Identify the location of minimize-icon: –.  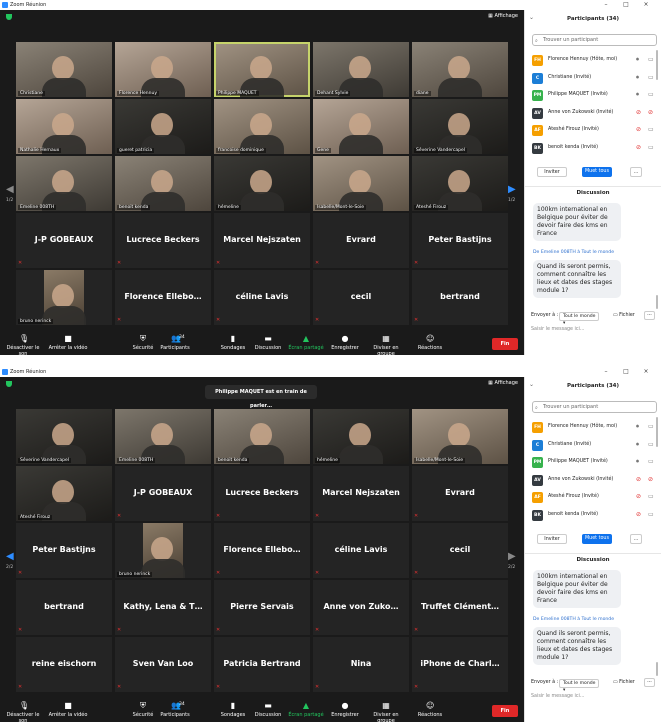
(606, 4).